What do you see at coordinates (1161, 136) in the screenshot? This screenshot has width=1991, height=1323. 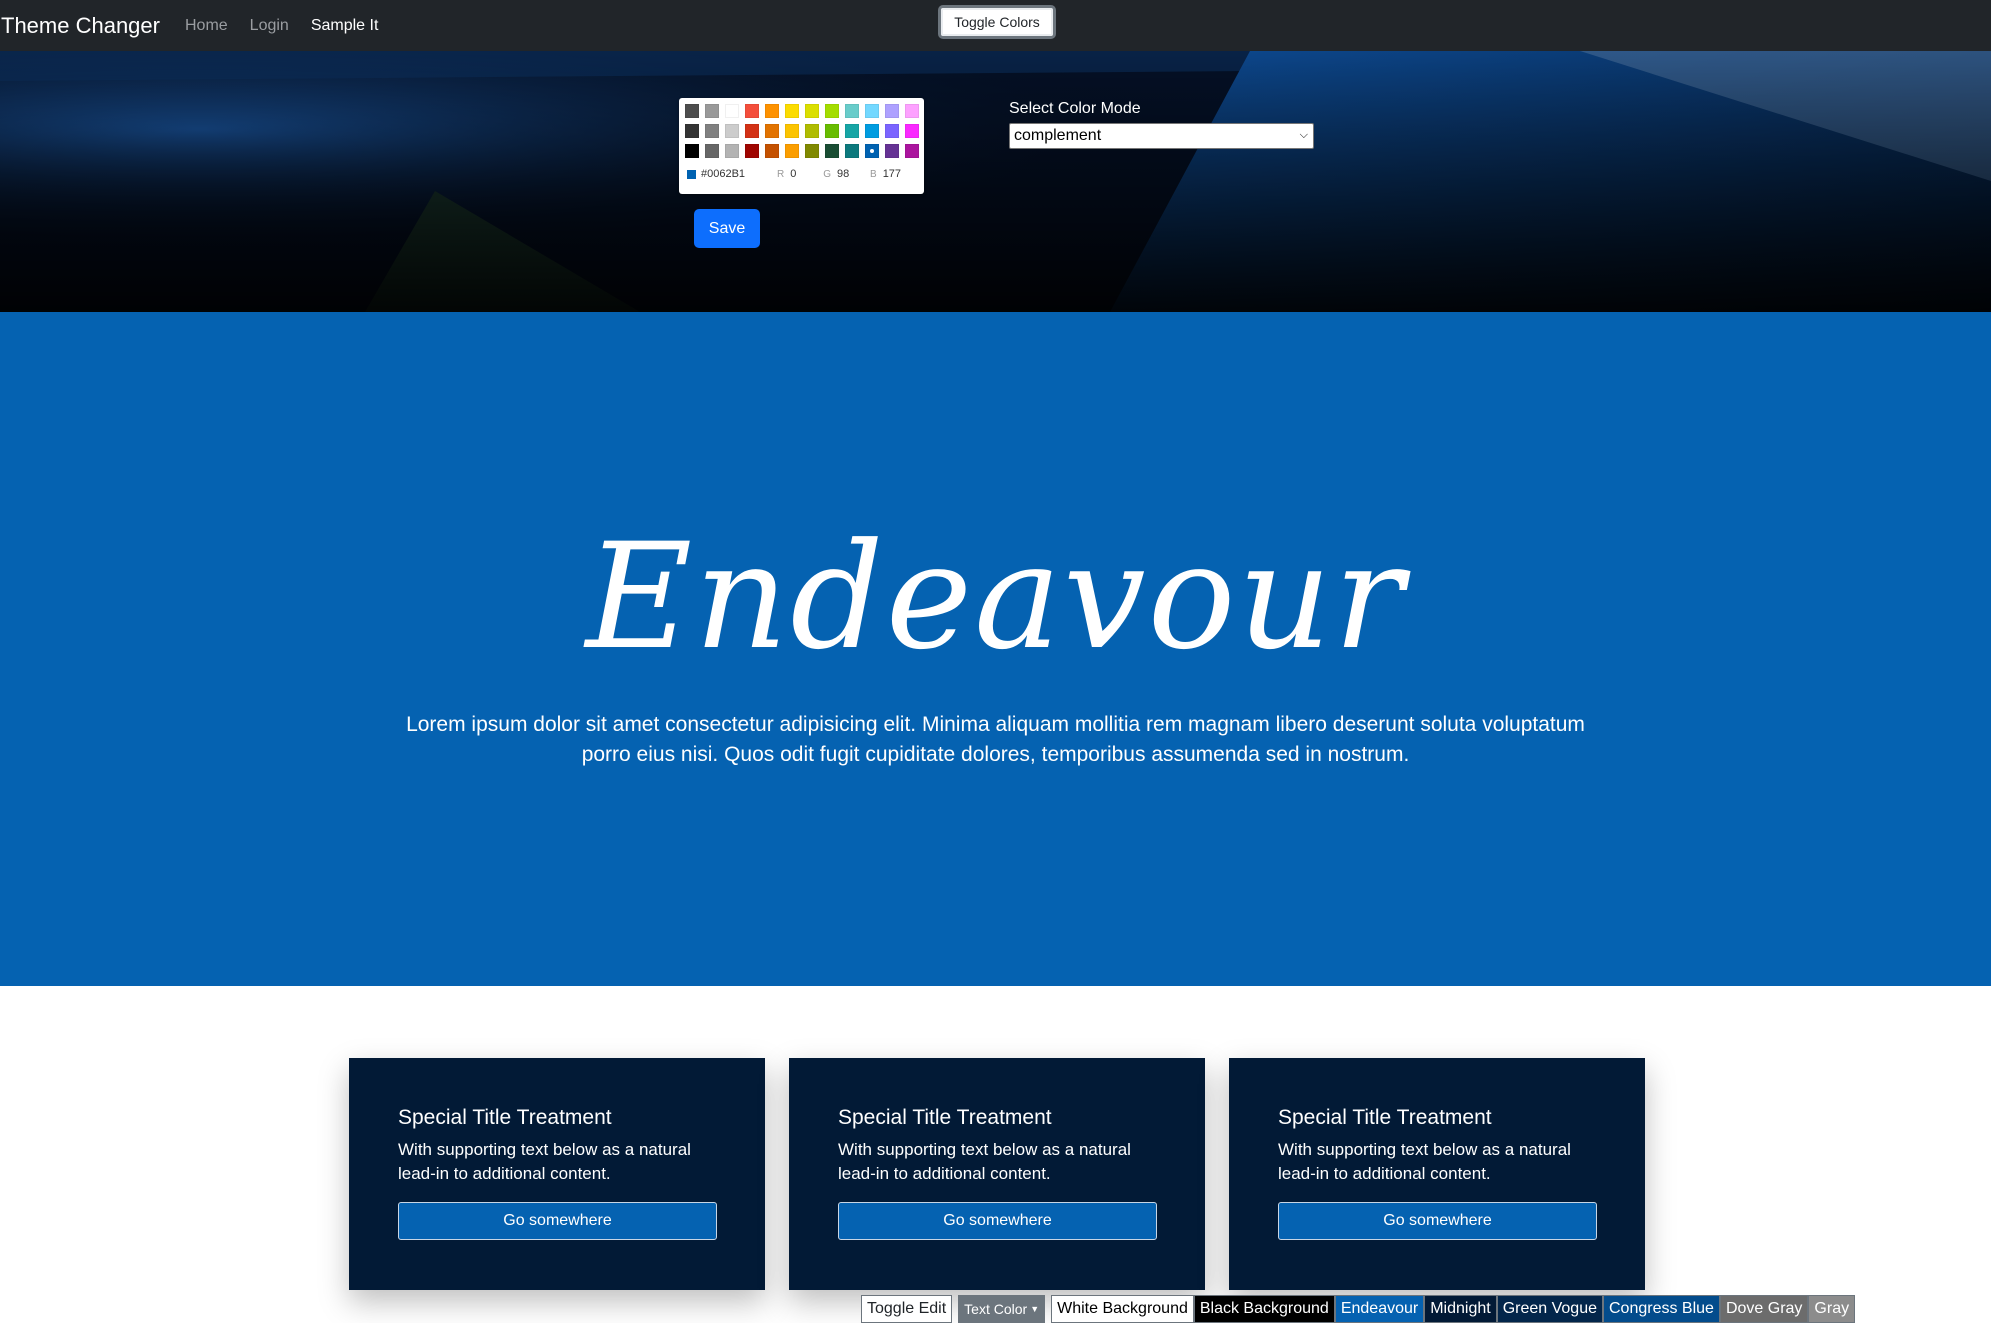 I see `color-mode-select: complement ⌵` at bounding box center [1161, 136].